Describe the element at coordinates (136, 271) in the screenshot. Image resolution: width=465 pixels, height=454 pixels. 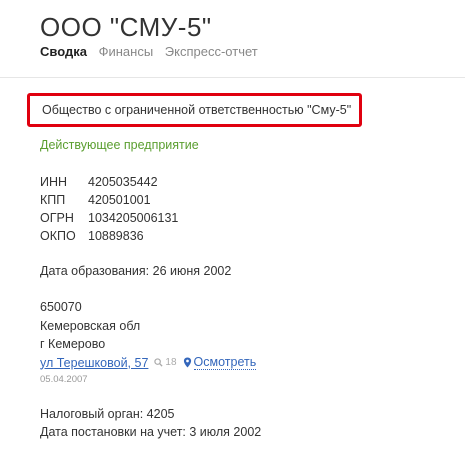
I see `registration-date: Дата образования: 26 июня 2002` at that location.